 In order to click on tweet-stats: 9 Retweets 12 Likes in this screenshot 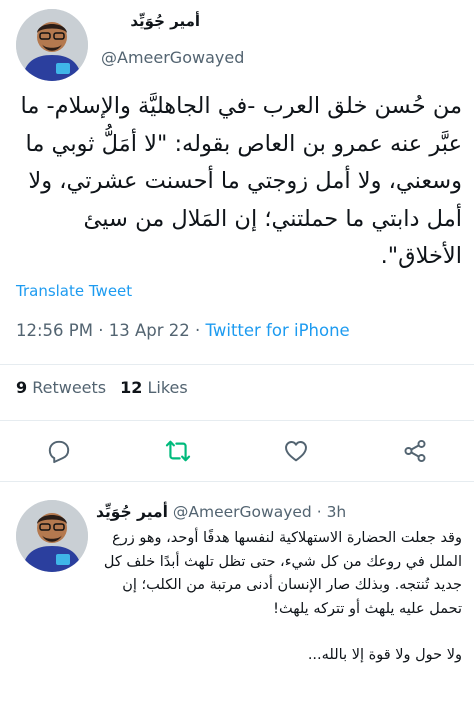, I will do `click(102, 387)`.